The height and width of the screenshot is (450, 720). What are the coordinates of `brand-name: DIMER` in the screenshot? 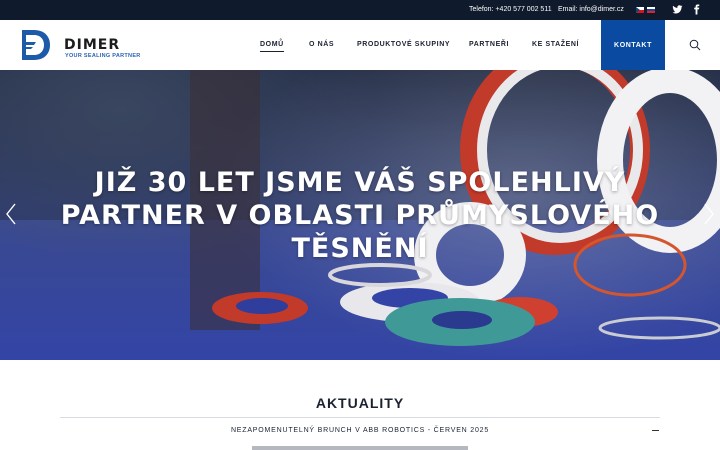 It's located at (92, 45).